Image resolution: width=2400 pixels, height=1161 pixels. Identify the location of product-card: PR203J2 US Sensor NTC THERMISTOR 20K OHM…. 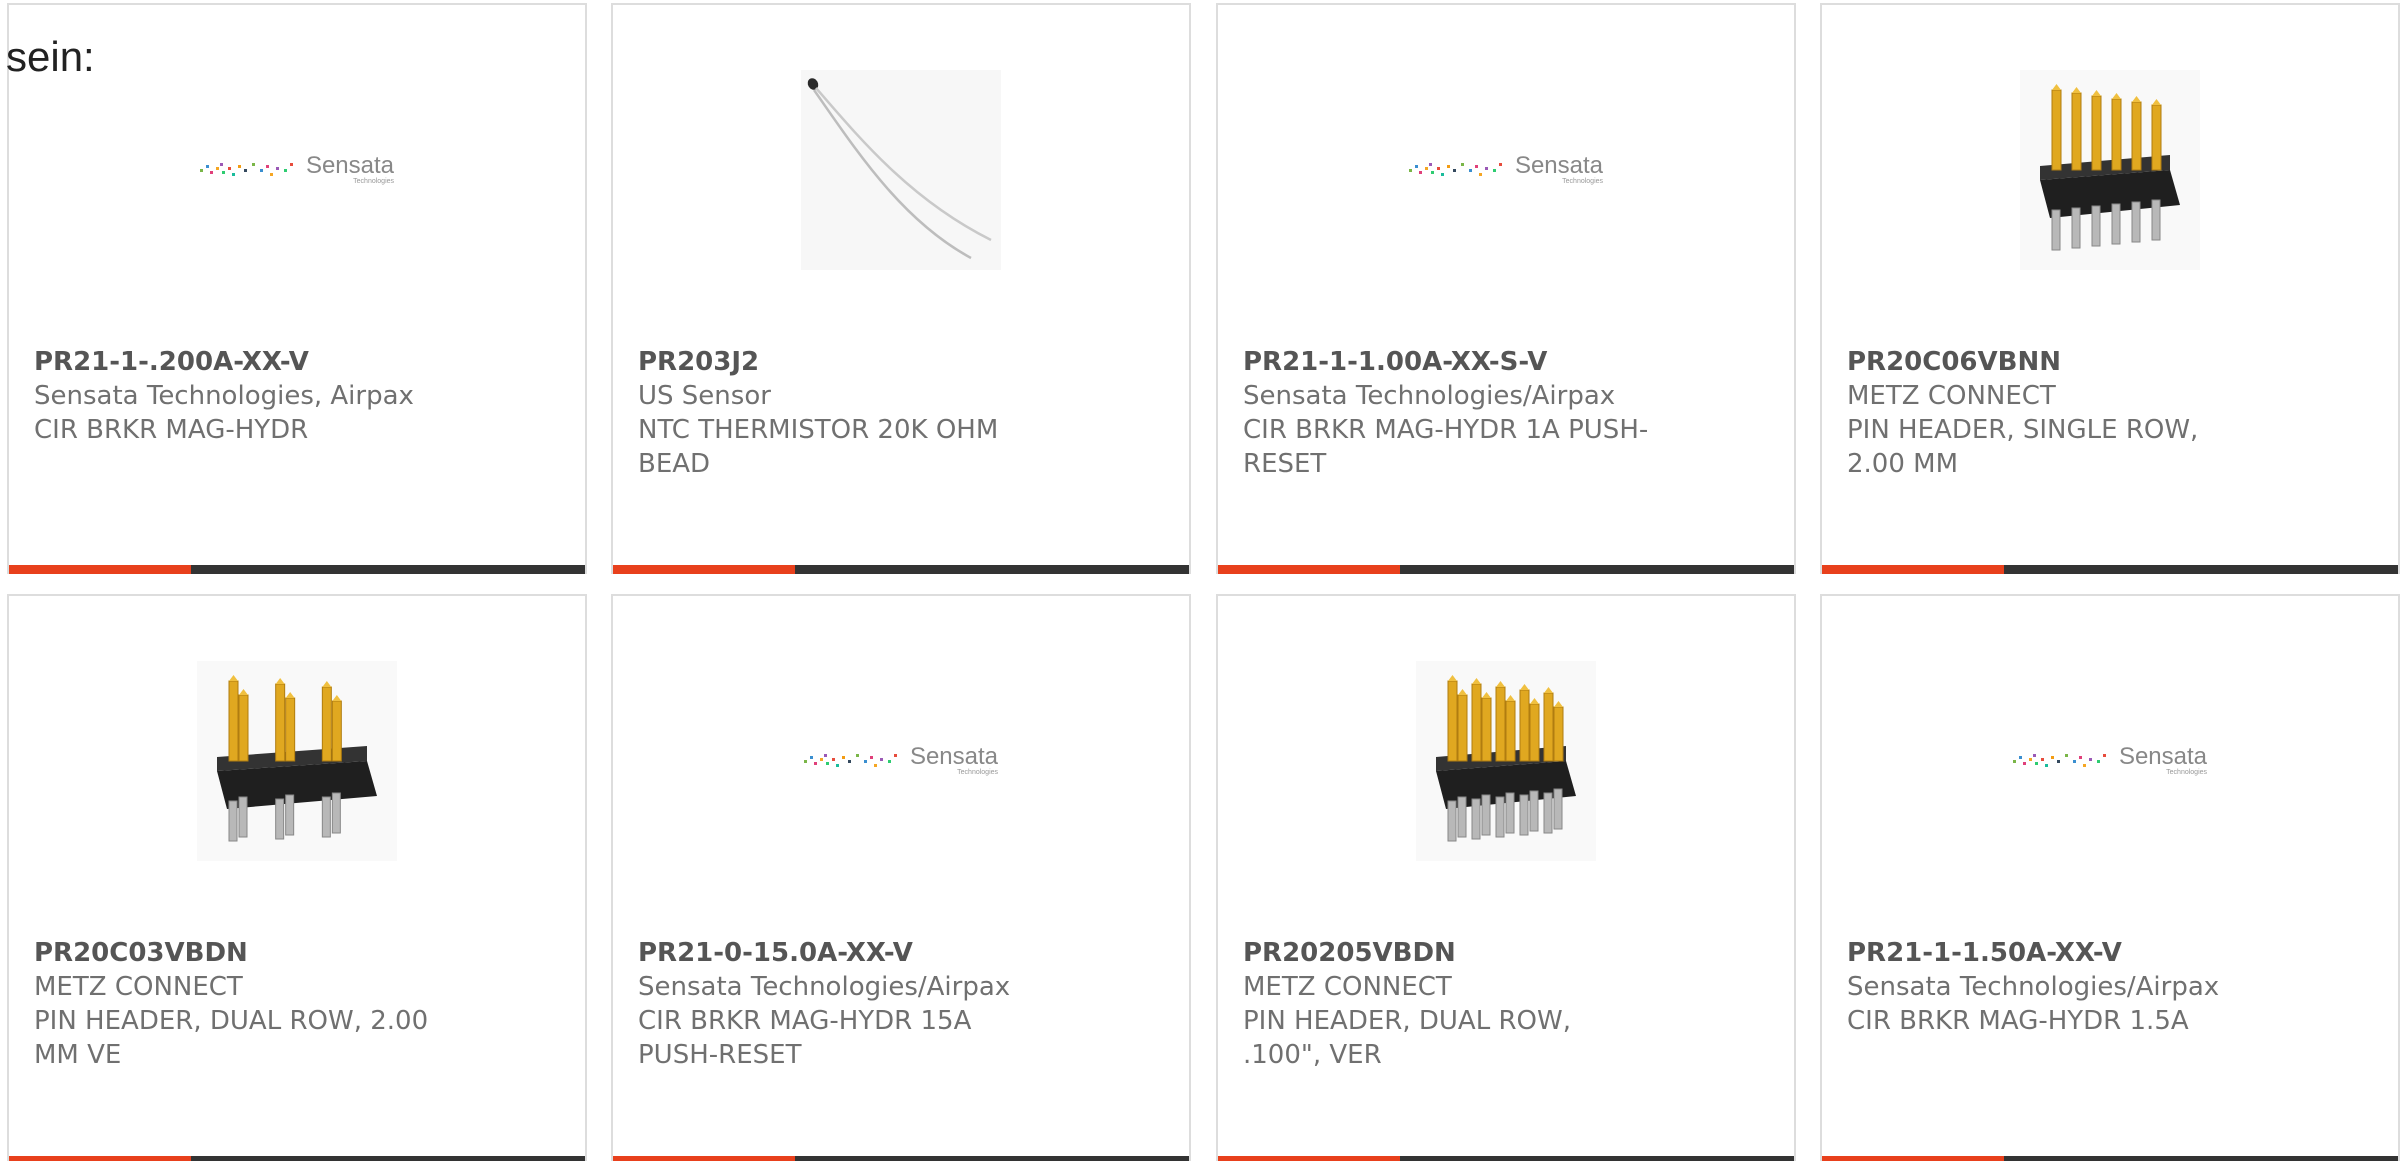
(901, 288).